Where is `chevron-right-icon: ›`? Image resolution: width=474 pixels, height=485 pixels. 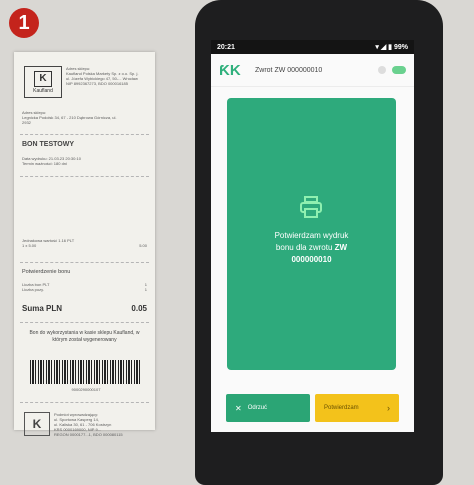 chevron-right-icon: › is located at coordinates (388, 408).